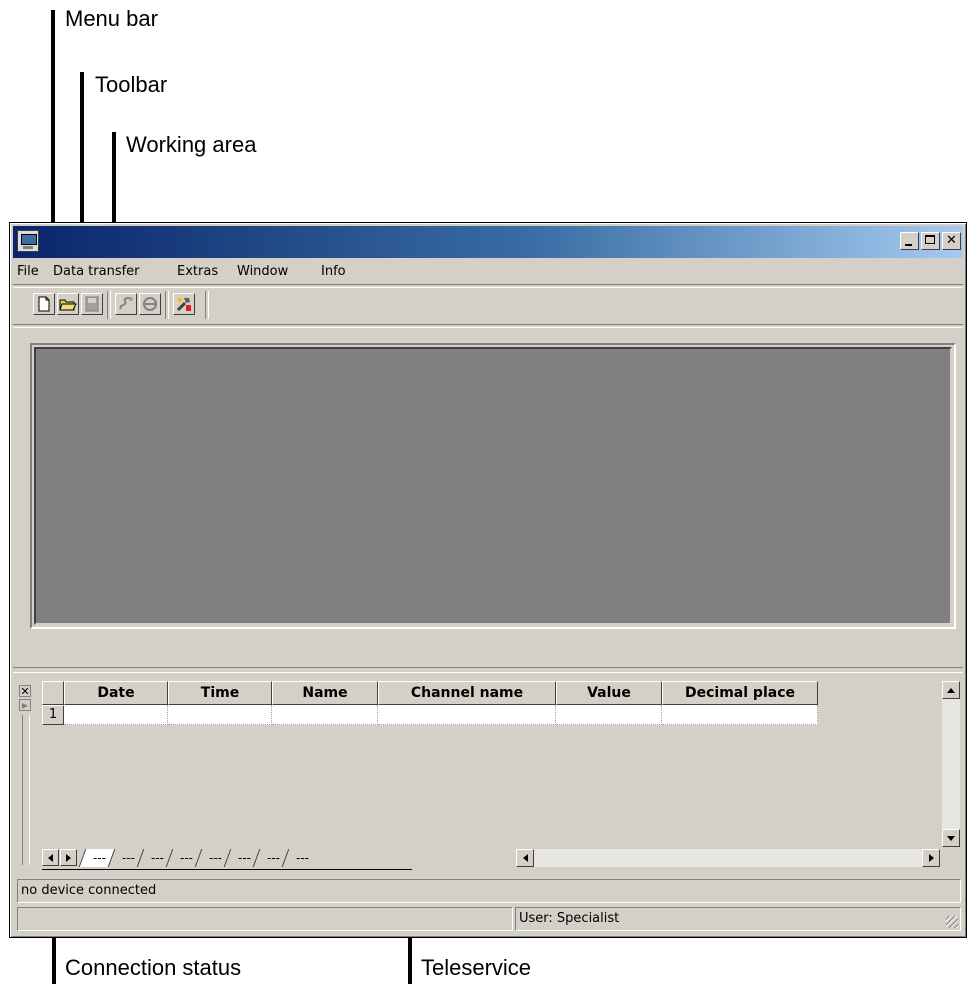 The height and width of the screenshot is (990, 969). What do you see at coordinates (25, 705) in the screenshot?
I see `panel-expand-icon: ▶` at bounding box center [25, 705].